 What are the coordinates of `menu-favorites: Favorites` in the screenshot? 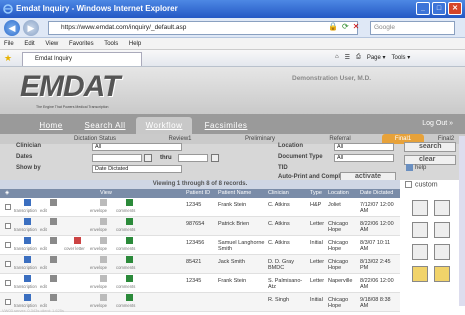 It's located at (81, 44).